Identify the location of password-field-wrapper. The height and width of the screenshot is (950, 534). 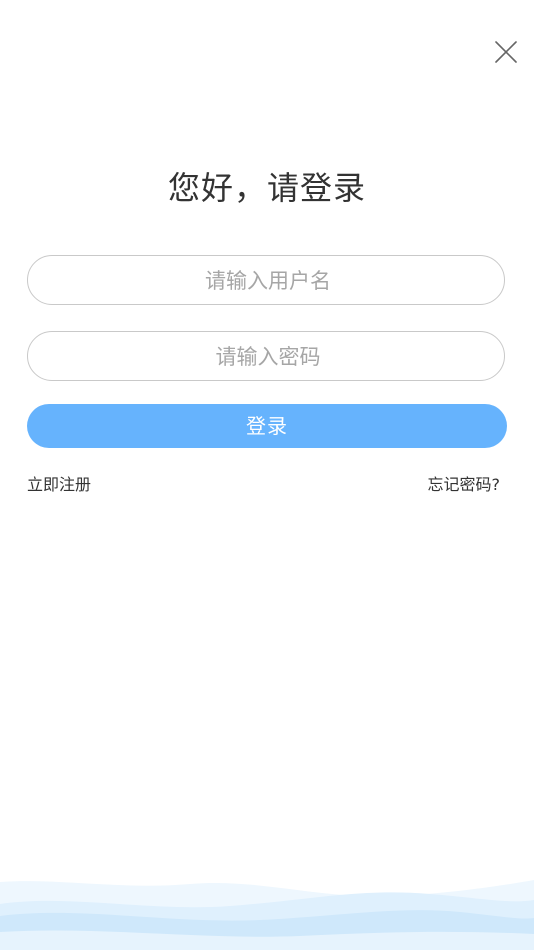
(267, 356).